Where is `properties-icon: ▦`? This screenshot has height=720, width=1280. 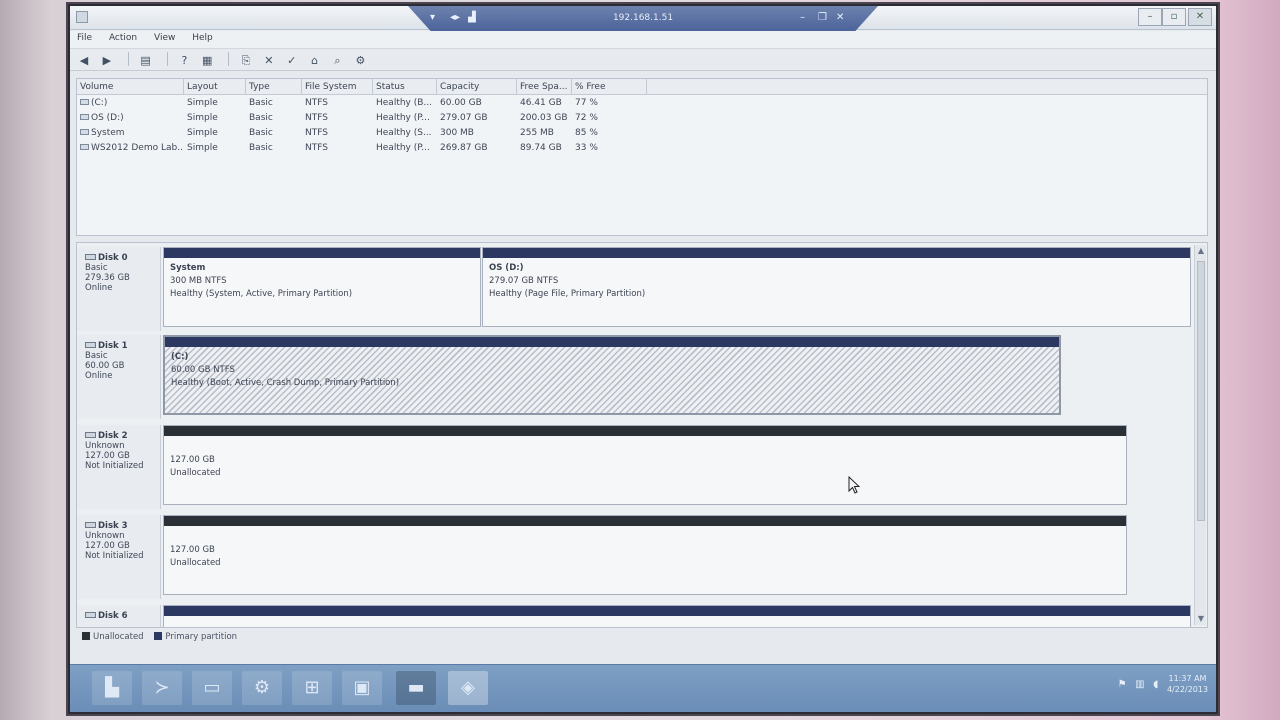 properties-icon: ▦ is located at coordinates (207, 60).